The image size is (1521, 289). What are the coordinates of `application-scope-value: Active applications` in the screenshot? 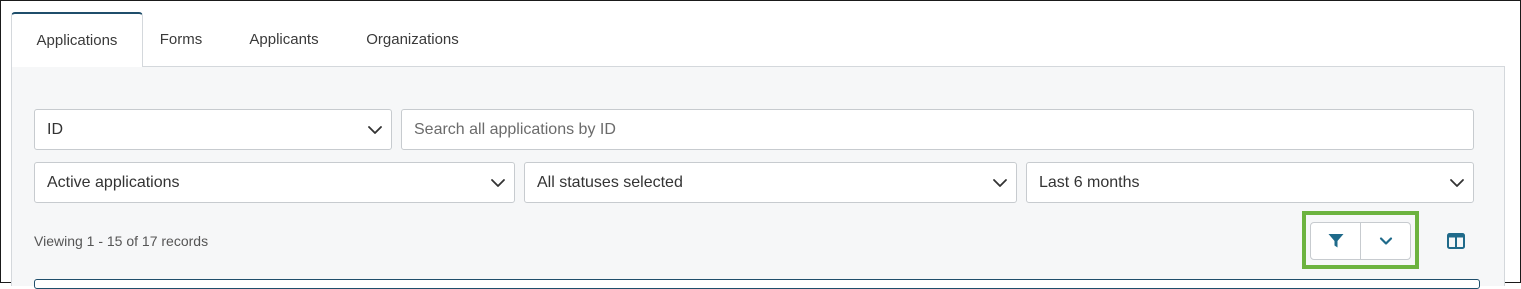 It's located at (113, 182).